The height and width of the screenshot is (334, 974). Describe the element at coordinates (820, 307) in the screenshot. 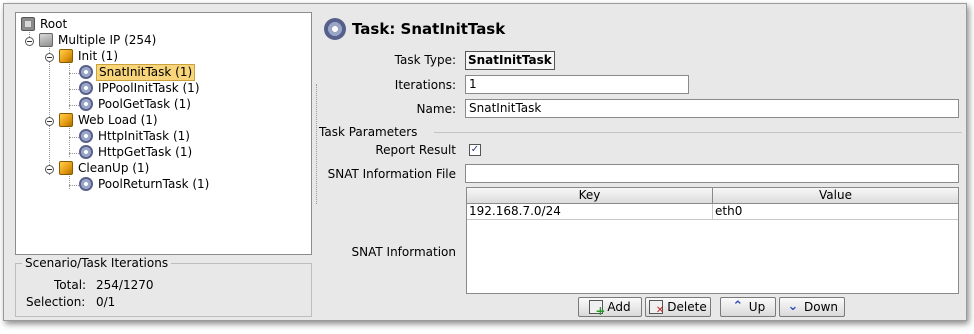

I see `down-button-label: Down` at that location.